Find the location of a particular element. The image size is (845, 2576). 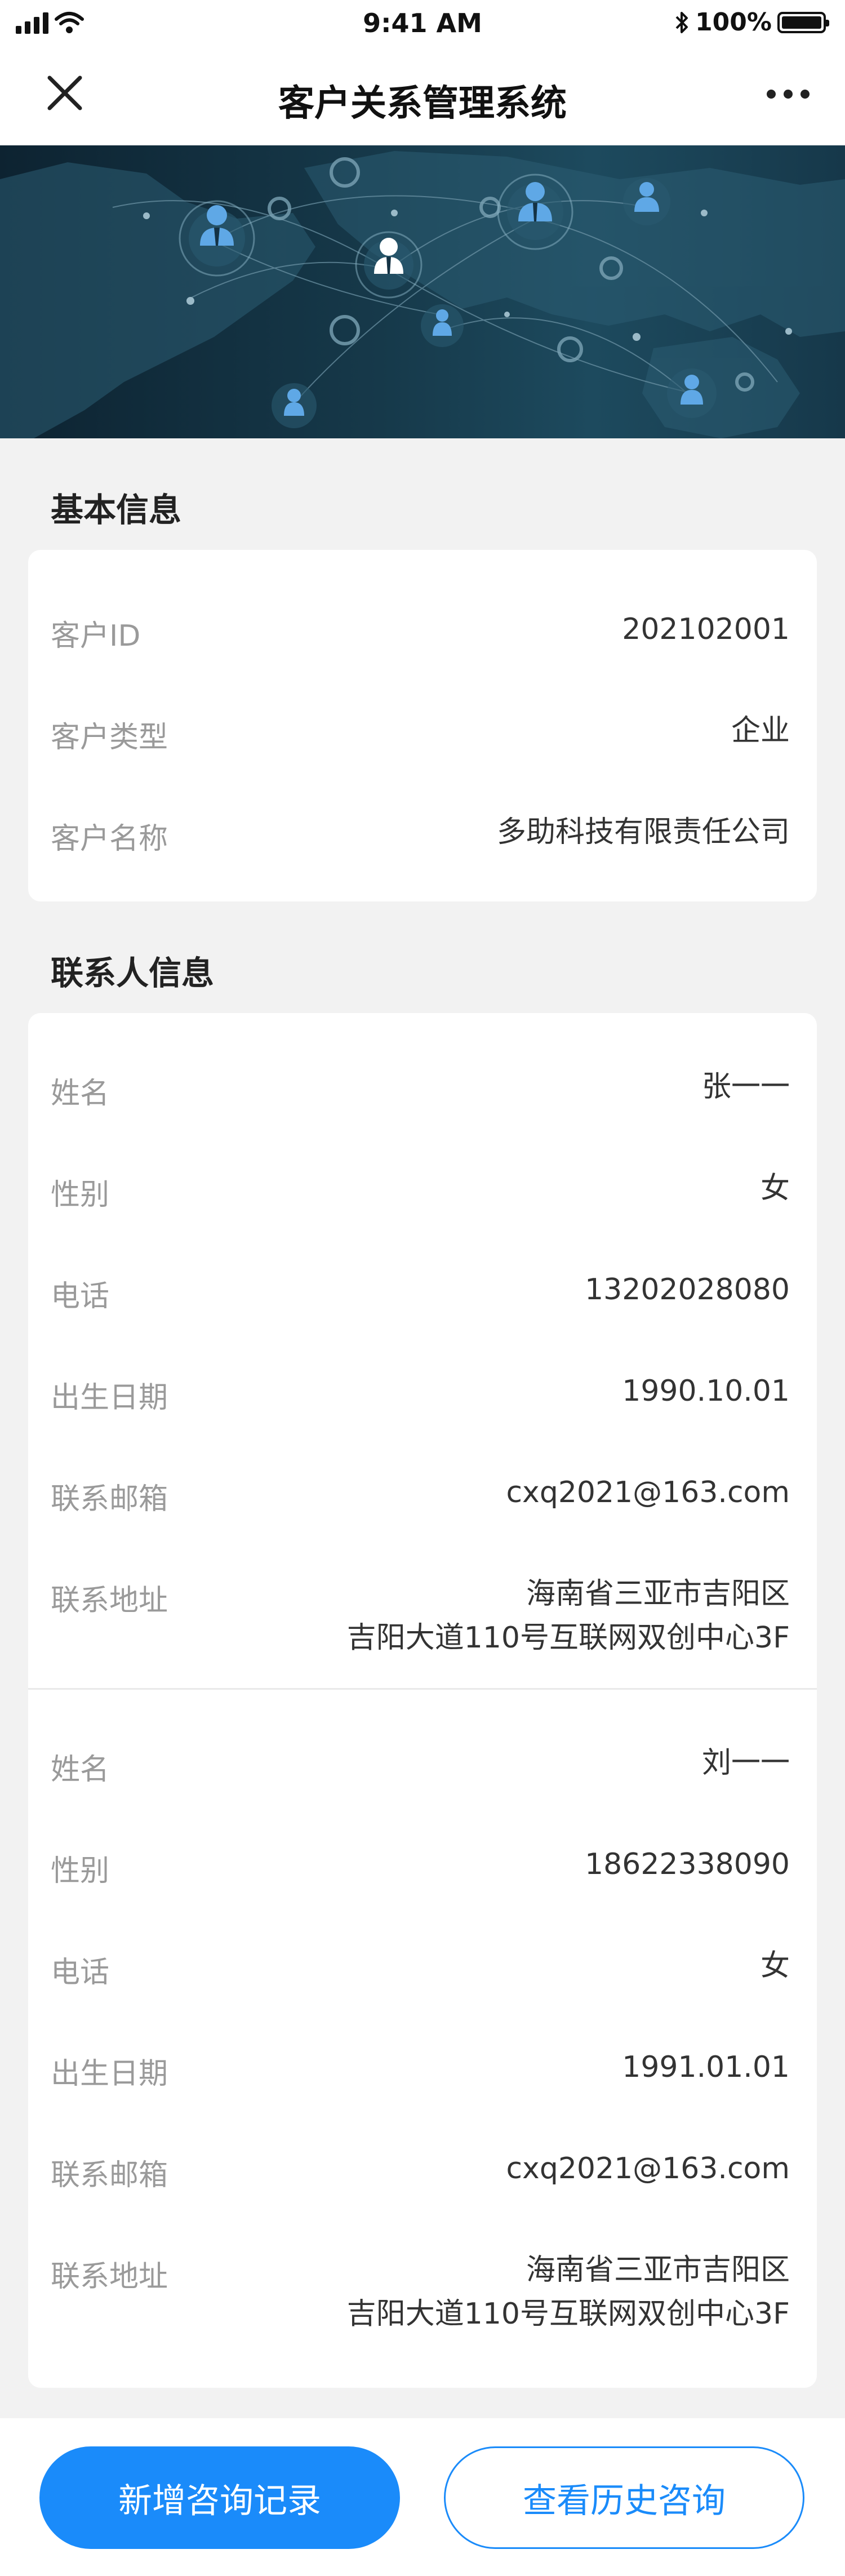

row-label: 客户名称 is located at coordinates (109, 839).